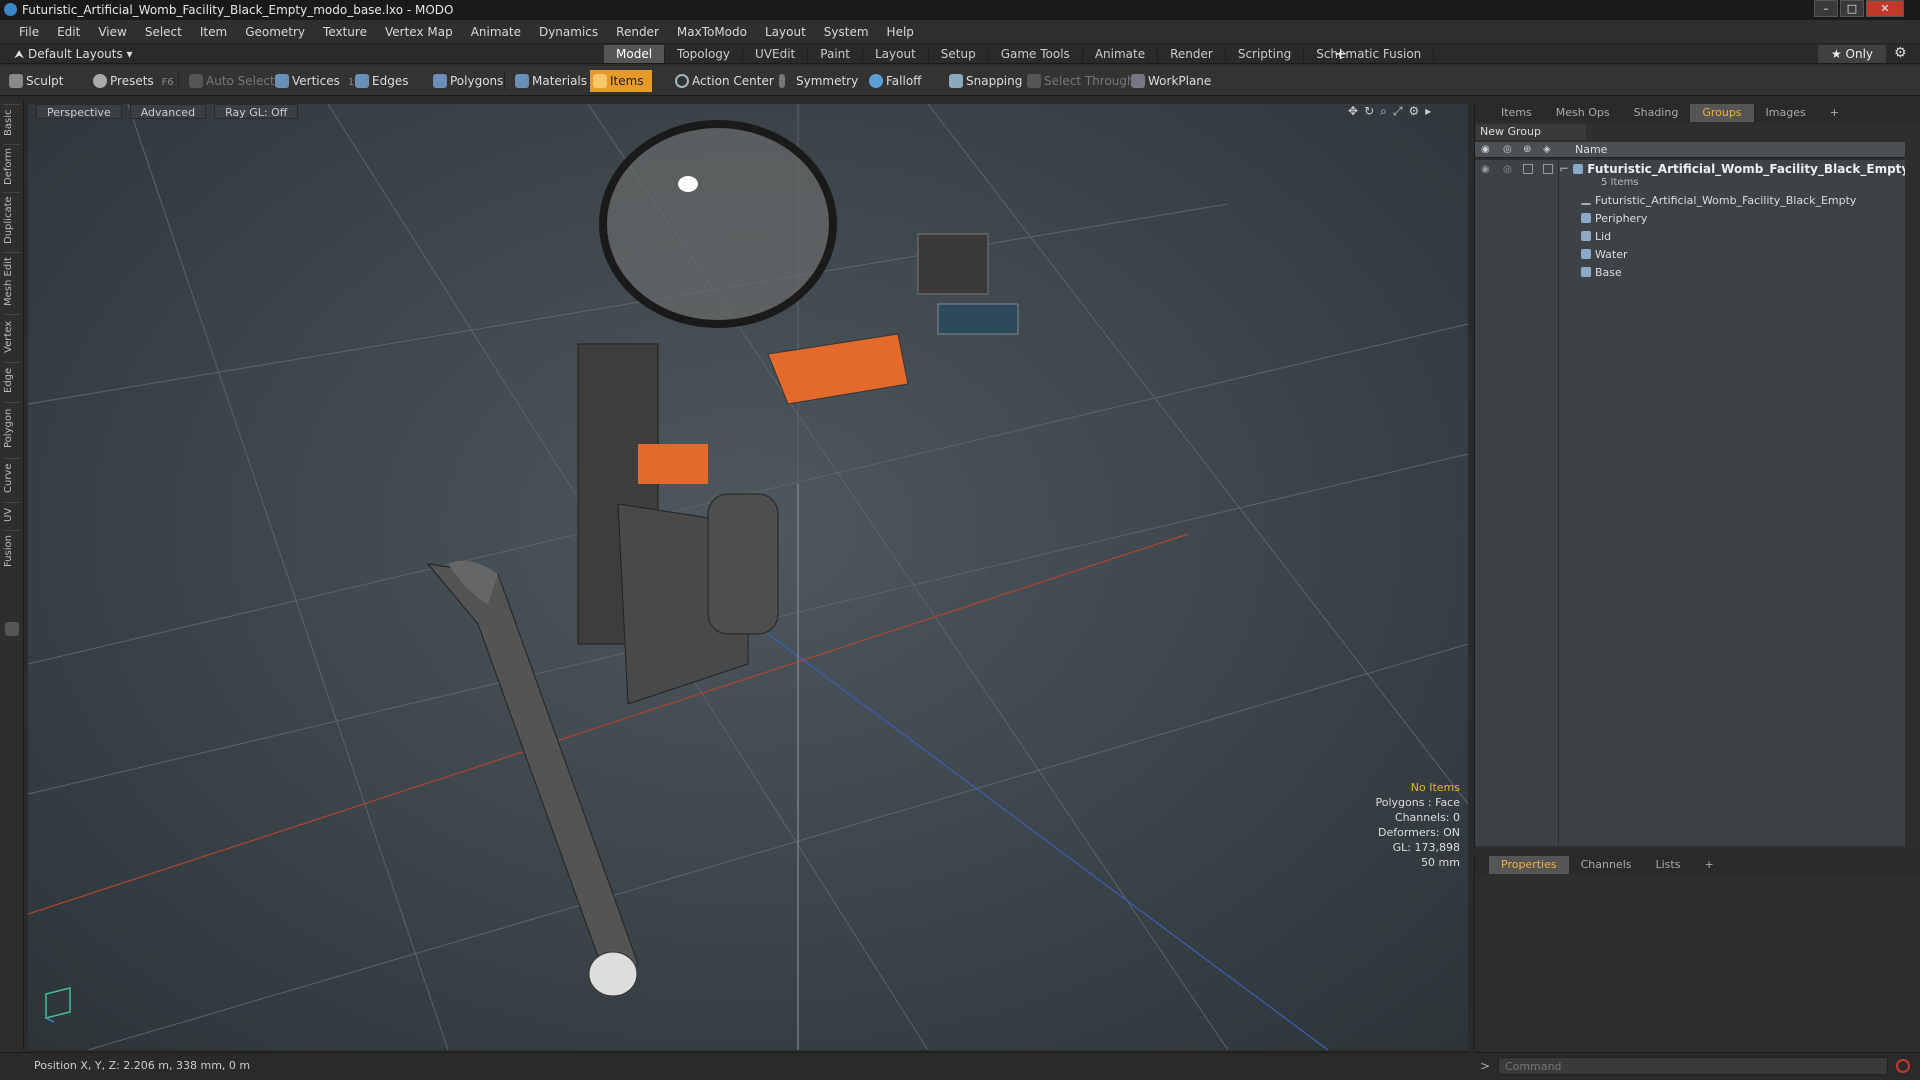 The height and width of the screenshot is (1080, 1920). What do you see at coordinates (1527, 149) in the screenshot?
I see `lock-column-icon: ⊕` at bounding box center [1527, 149].